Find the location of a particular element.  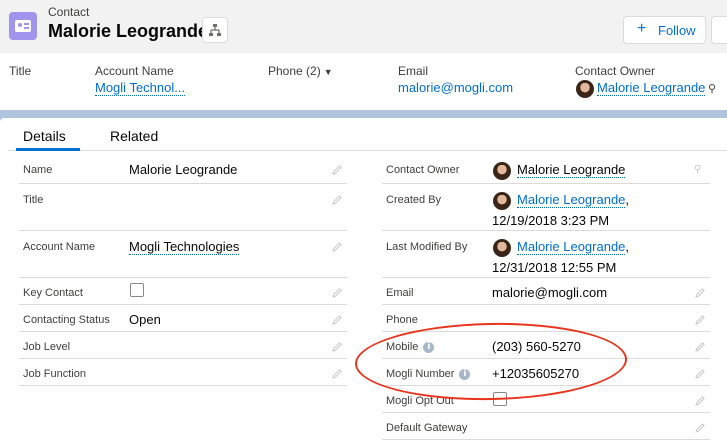

hierarchy-icon is located at coordinates (215, 30).